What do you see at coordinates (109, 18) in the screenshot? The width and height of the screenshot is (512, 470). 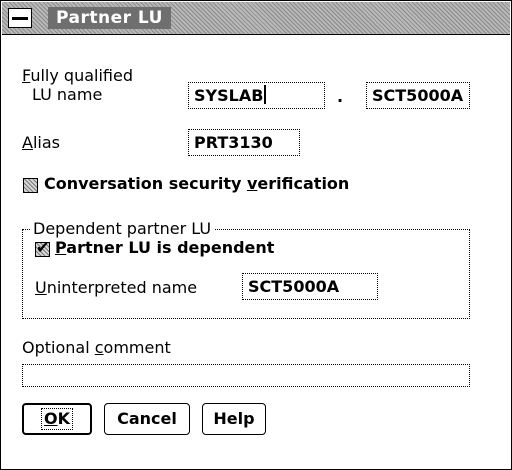 I see `window-title: Partner LU` at bounding box center [109, 18].